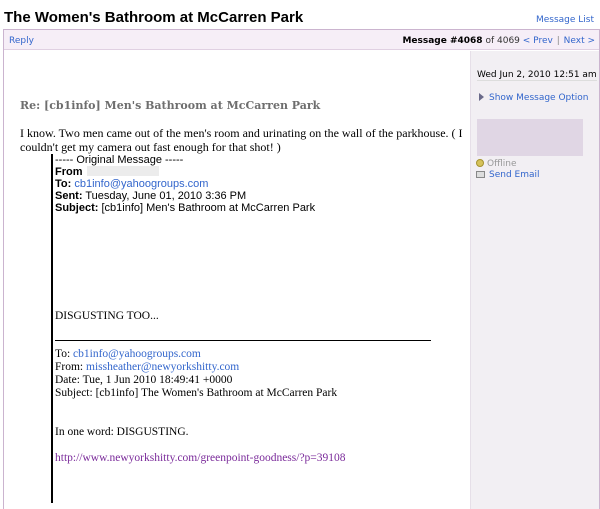  What do you see at coordinates (565, 20) in the screenshot?
I see `message-list-link: Message List` at bounding box center [565, 20].